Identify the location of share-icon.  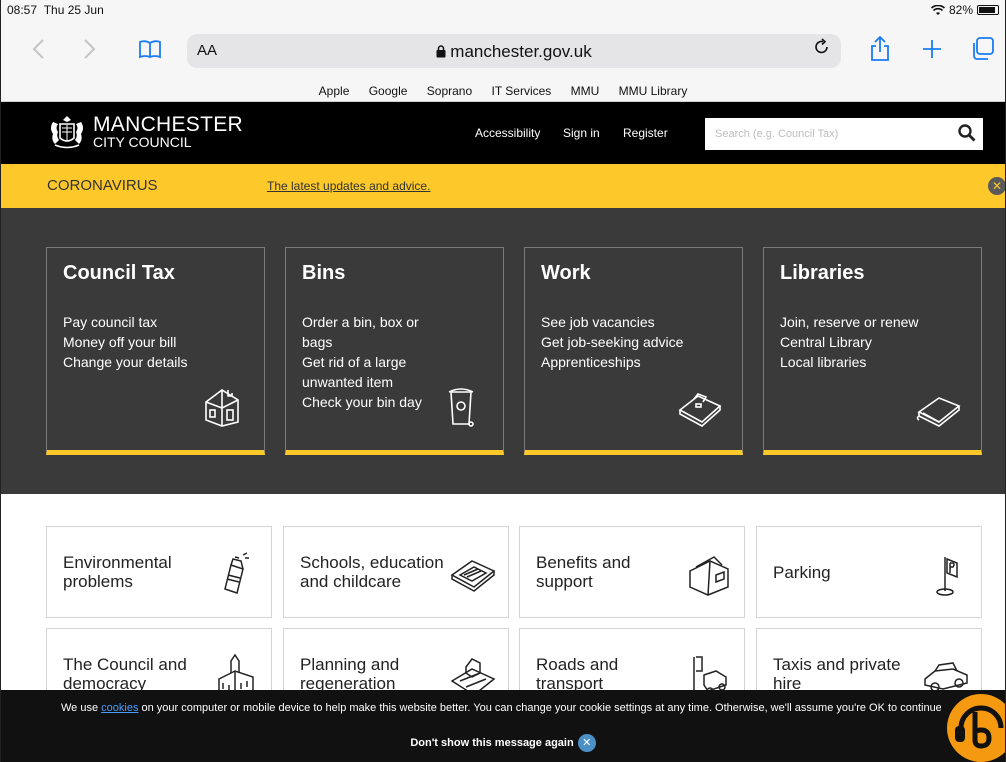
(880, 49).